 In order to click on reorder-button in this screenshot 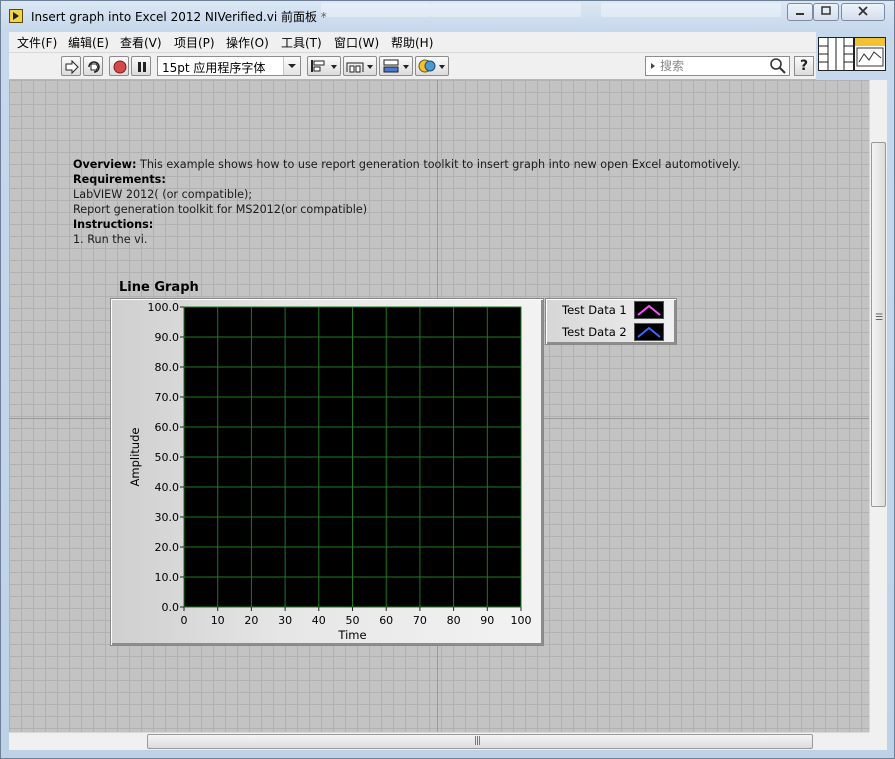, I will do `click(432, 66)`.